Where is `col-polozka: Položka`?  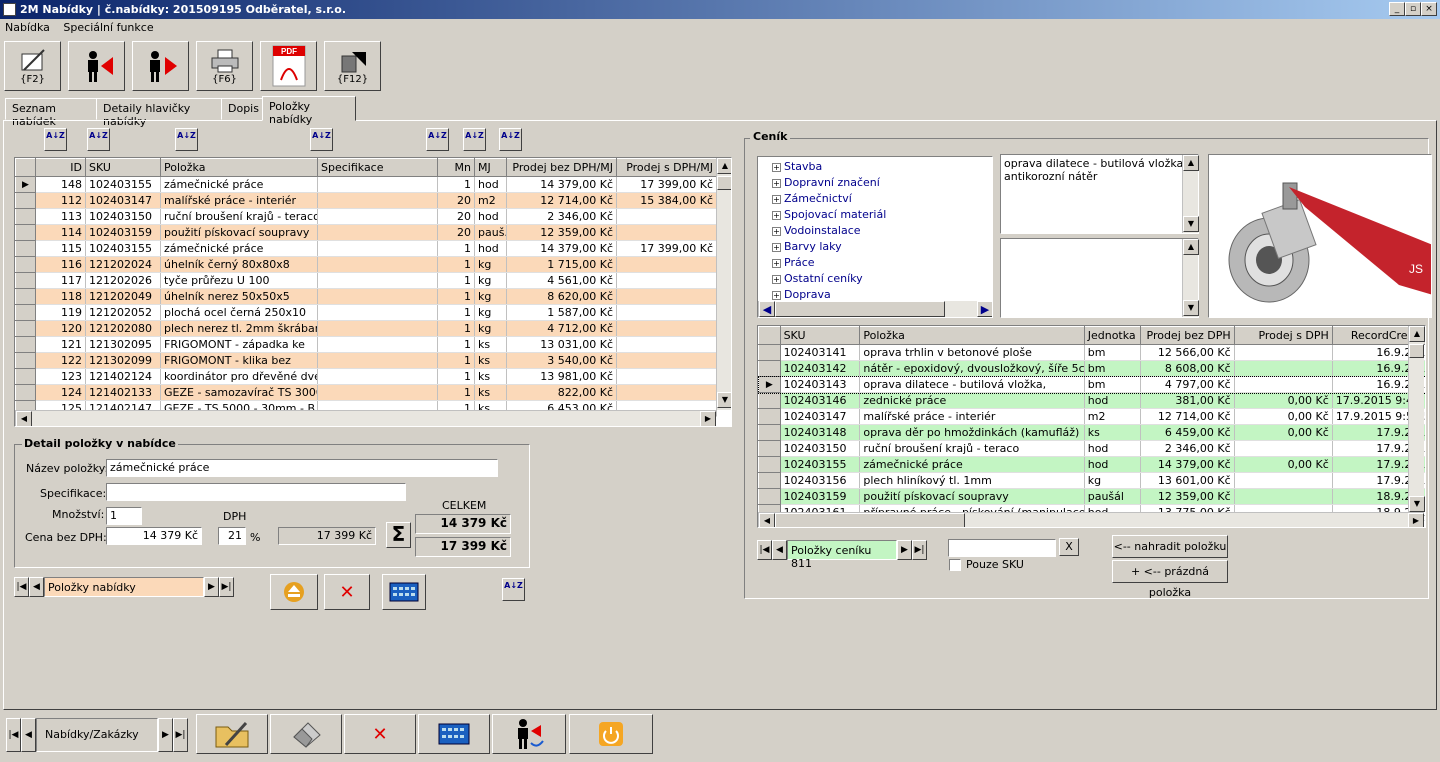
col-polozka: Položka is located at coordinates (239, 167).